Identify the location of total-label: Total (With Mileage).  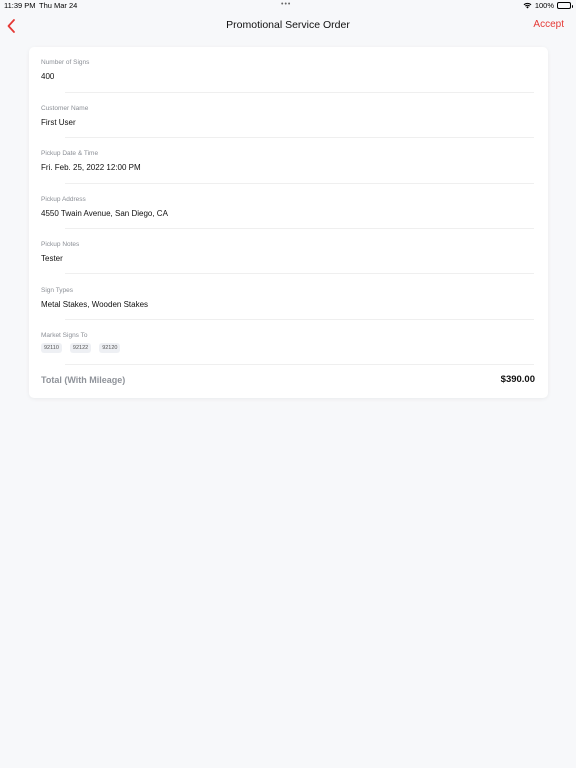
(83, 379).